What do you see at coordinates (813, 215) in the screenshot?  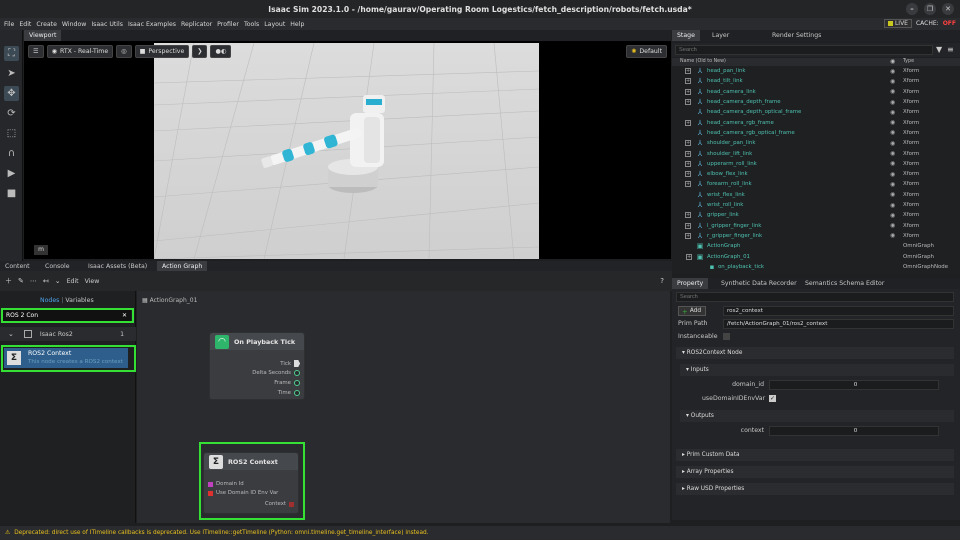 I see `stage-tree-row: + ⅄ gripper_link ◉ Xform` at bounding box center [813, 215].